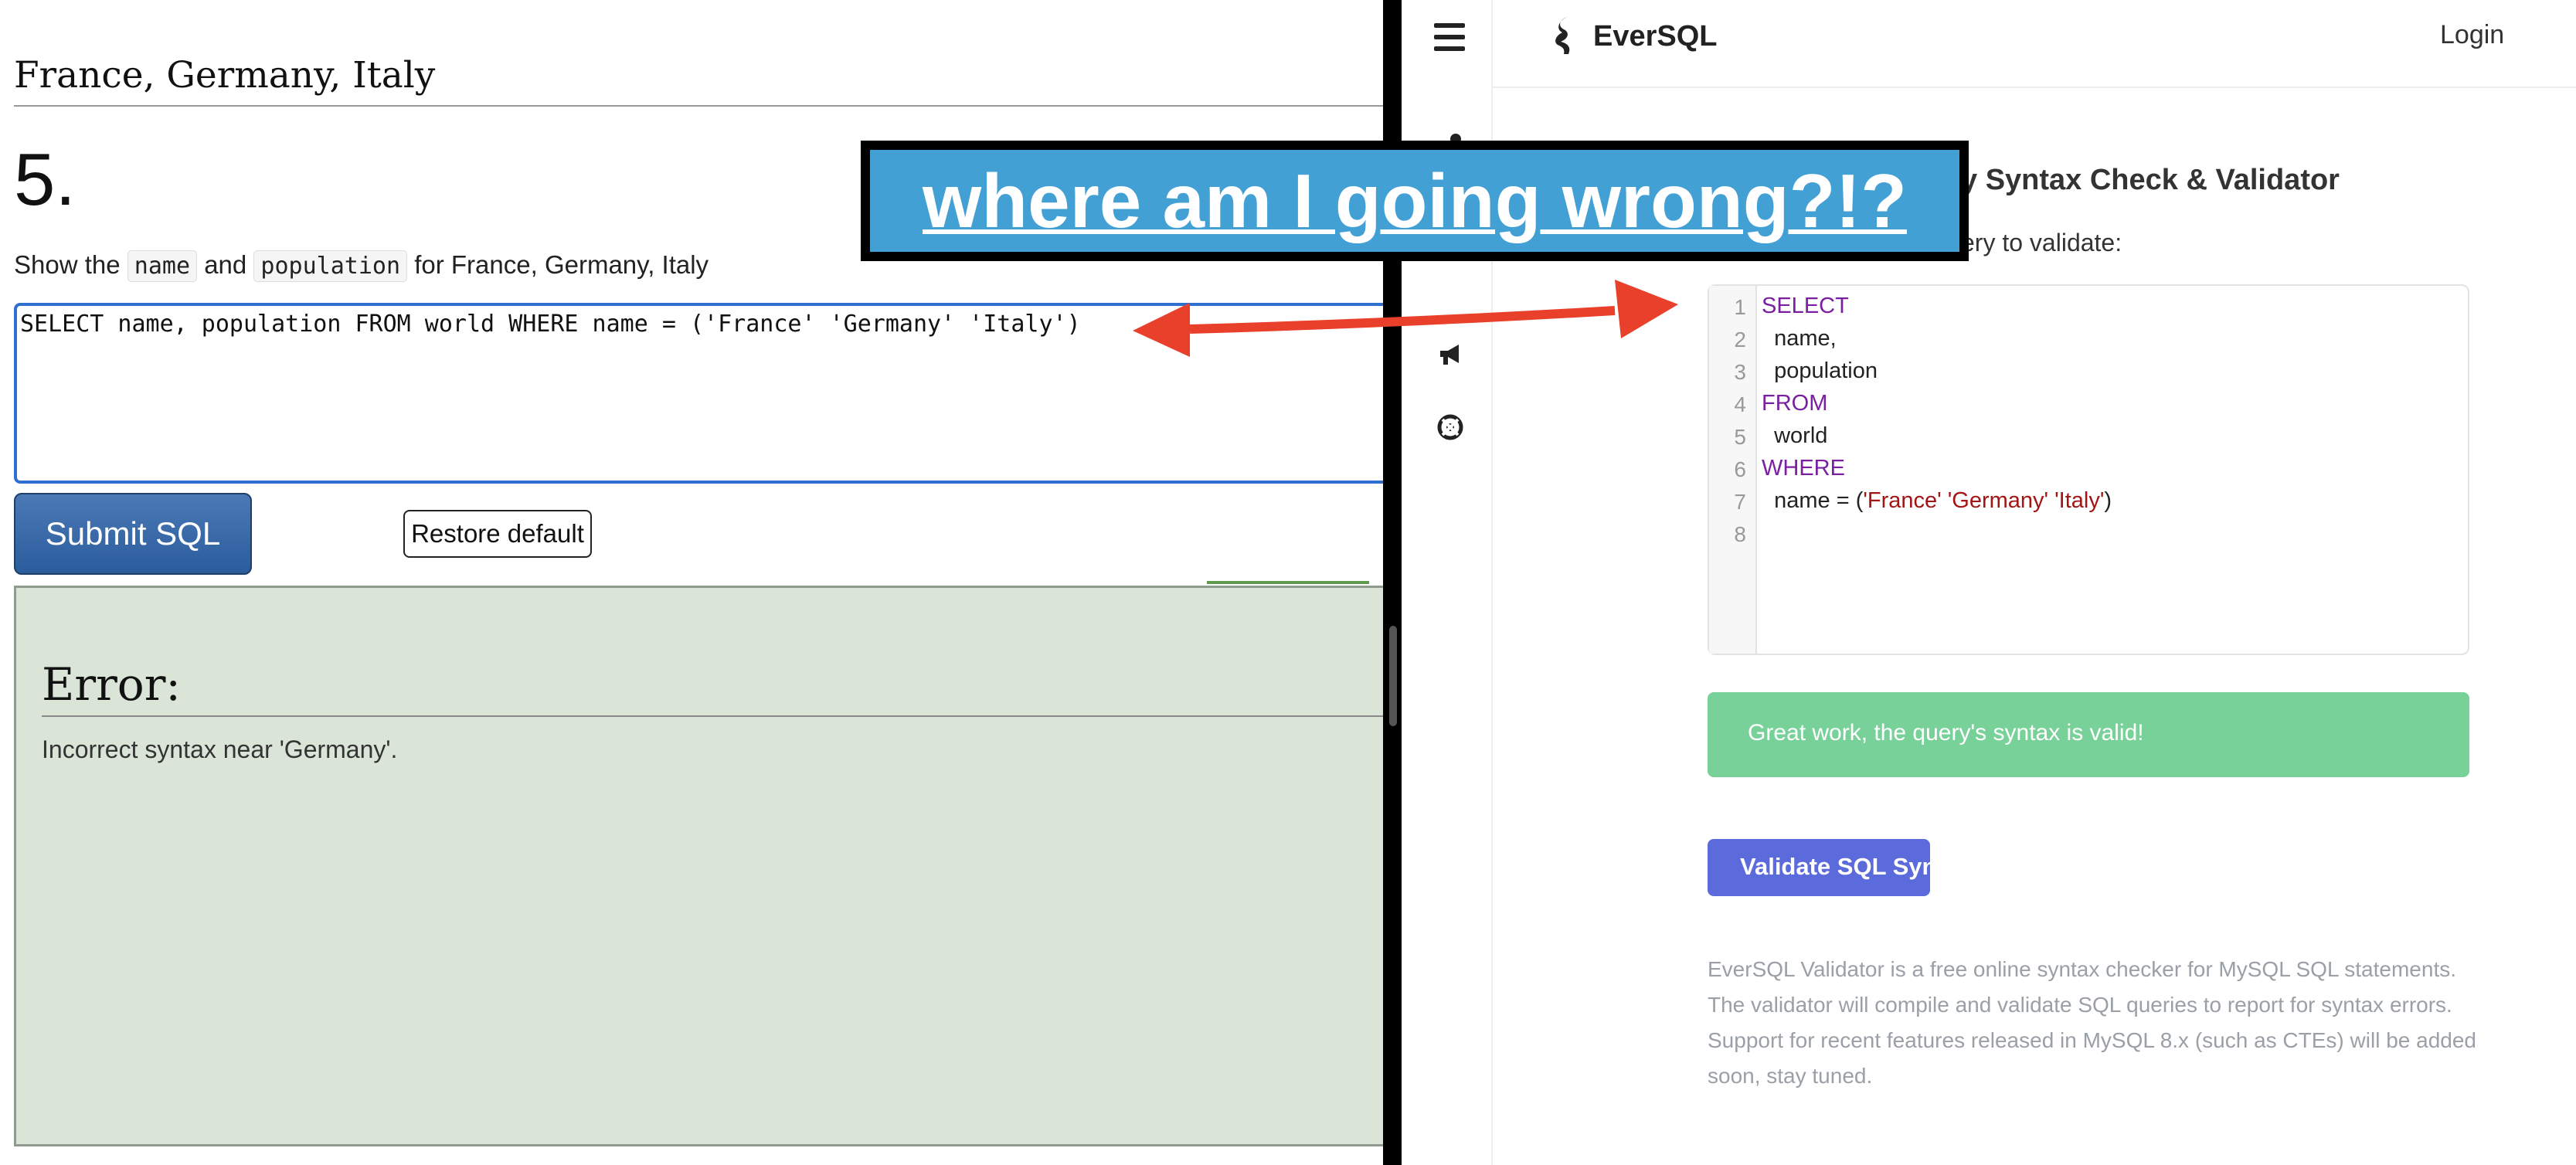 This screenshot has height=1165, width=2576. Describe the element at coordinates (1450, 355) in the screenshot. I see `megaphone-icon` at that location.